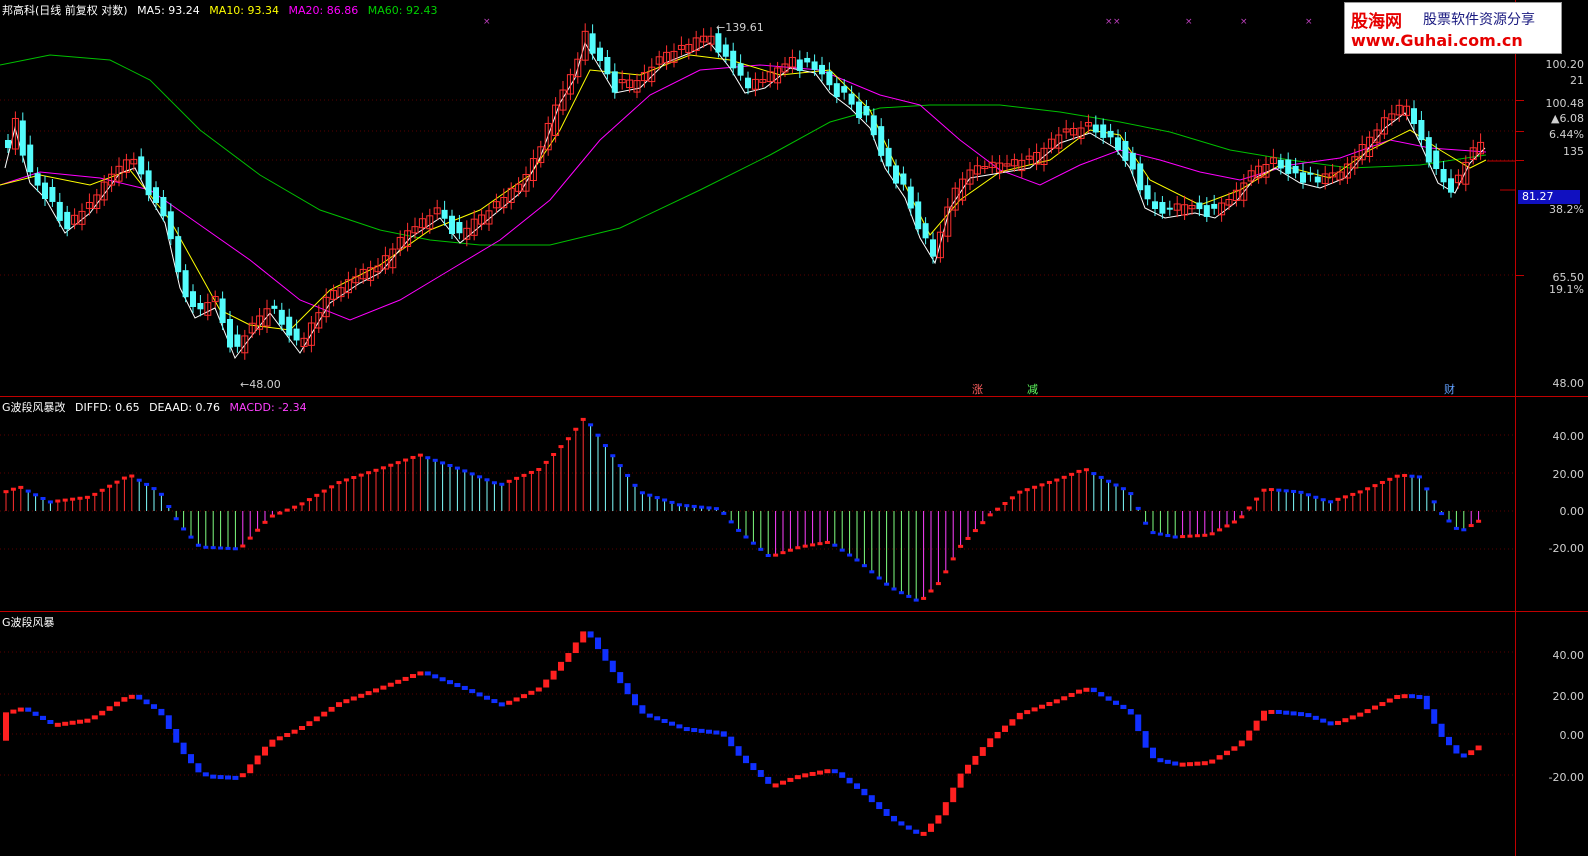  I want to click on ma10-value: MA10: 93.34, so click(244, 10).